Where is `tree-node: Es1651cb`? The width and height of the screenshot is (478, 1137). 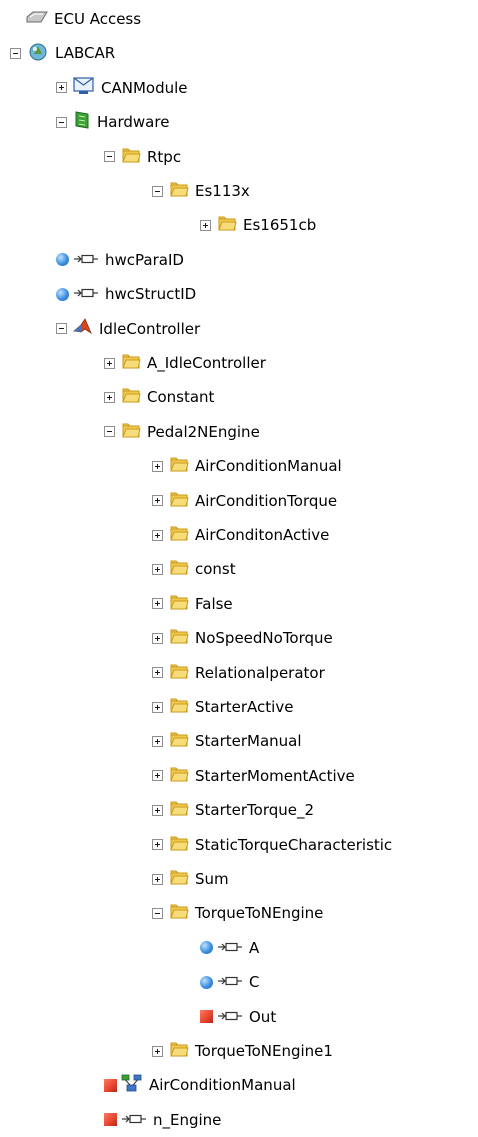
tree-node: Es1651cb is located at coordinates (258, 225).